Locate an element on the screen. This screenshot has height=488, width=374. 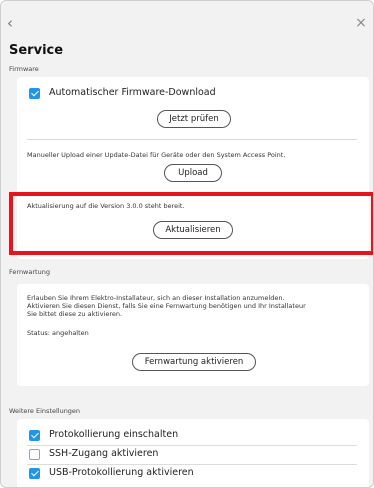
ssh-label: SSH-Zugang aktivieren is located at coordinates (104, 453).